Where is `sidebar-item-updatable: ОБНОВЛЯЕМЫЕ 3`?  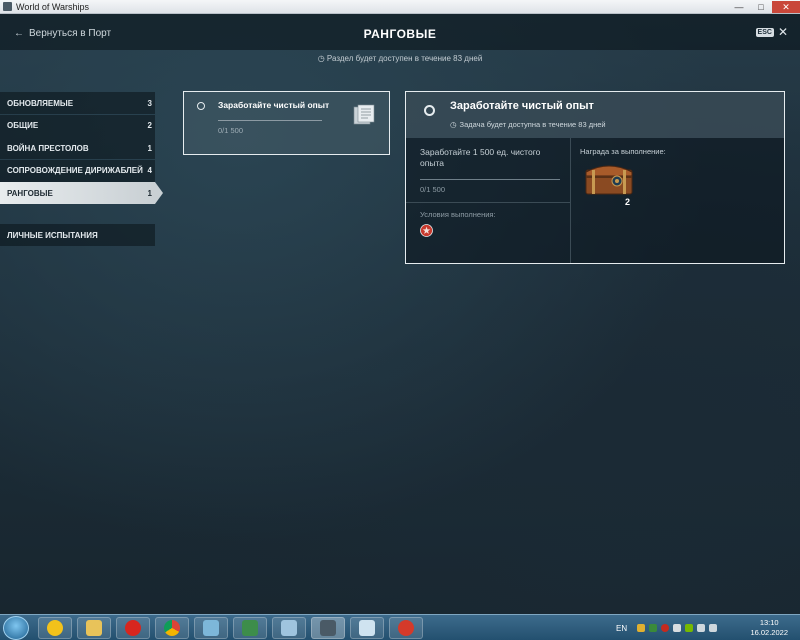
sidebar-item-updatable: ОБНОВЛЯЕМЫЕ 3 is located at coordinates (77, 103).